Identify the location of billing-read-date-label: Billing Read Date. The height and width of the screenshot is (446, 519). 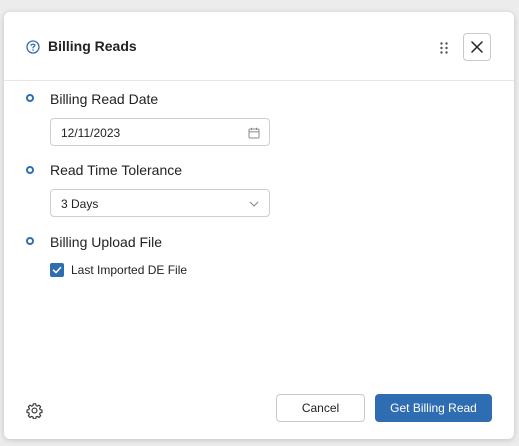
(104, 99).